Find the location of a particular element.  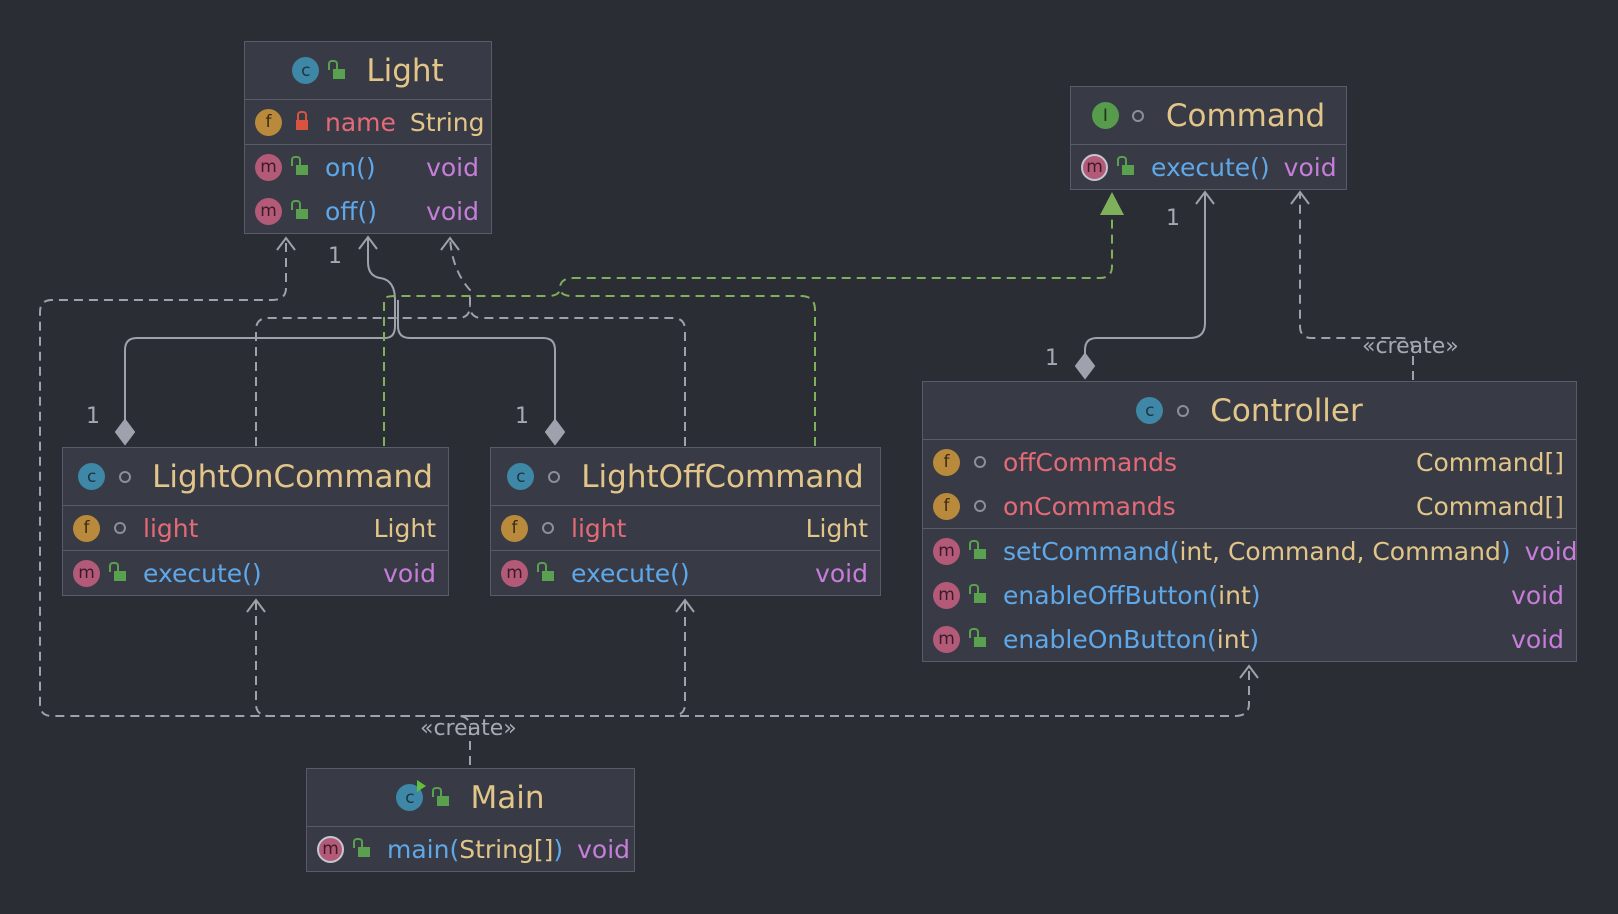

field-type: Light is located at coordinates (836, 528).